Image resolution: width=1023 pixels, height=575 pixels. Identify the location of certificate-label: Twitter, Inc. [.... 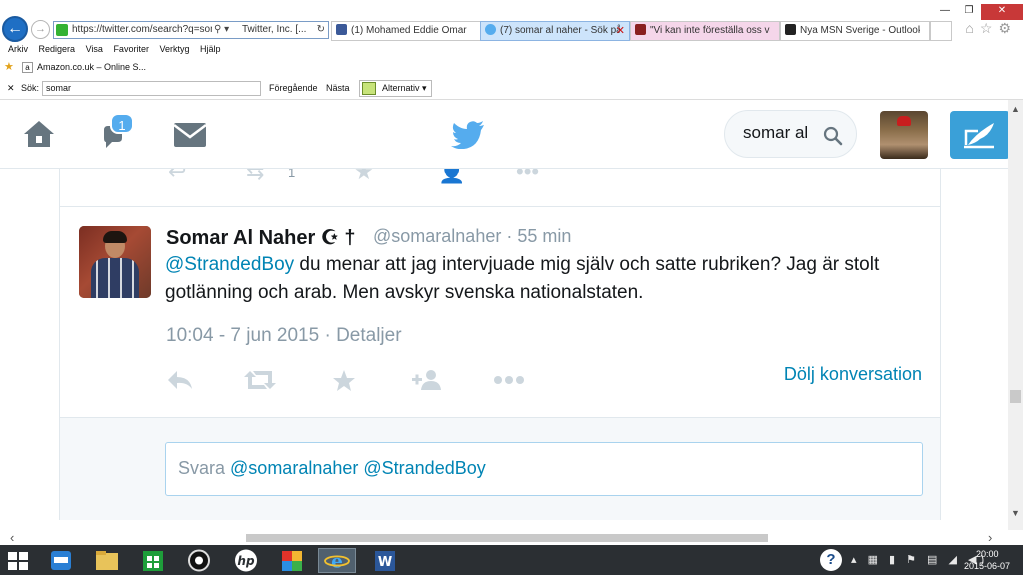
(278, 30).